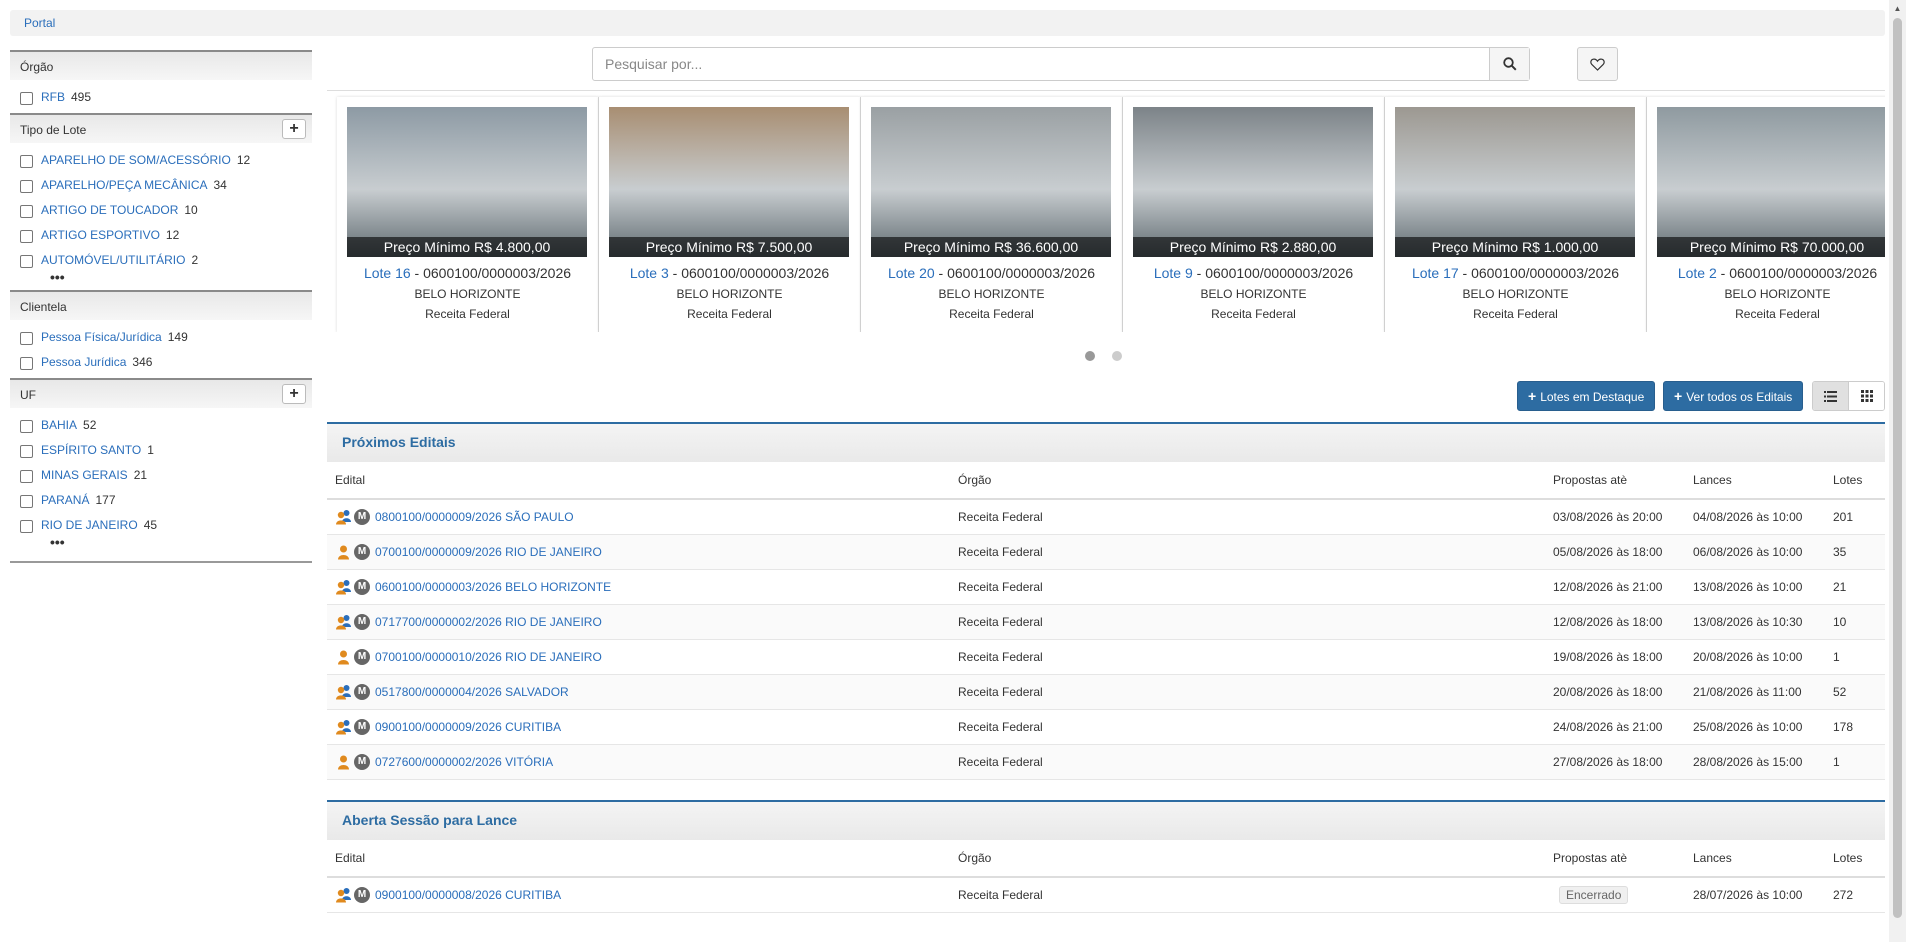 Image resolution: width=1906 pixels, height=942 pixels. Describe the element at coordinates (1830, 396) in the screenshot. I see `list-view-button` at that location.